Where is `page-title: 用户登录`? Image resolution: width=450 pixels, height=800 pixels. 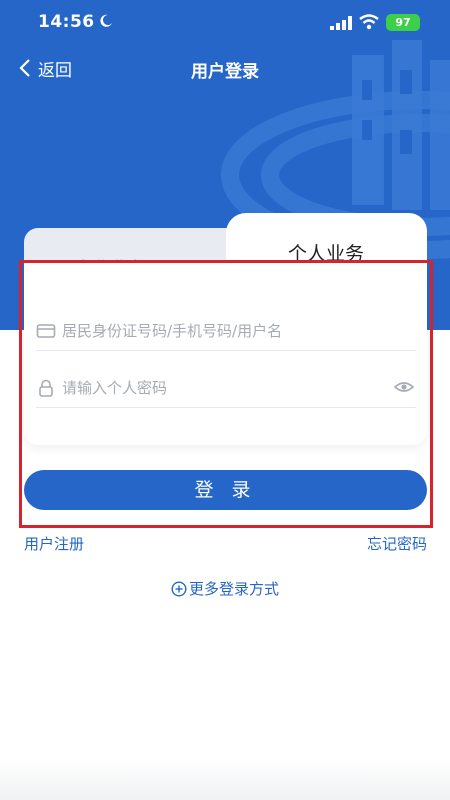 page-title: 用户登录 is located at coordinates (225, 72).